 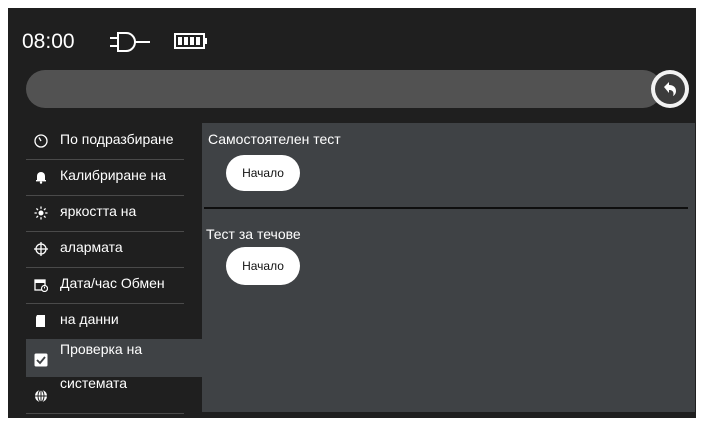 I want to click on sidebar-item-label: Проверка на, so click(x=101, y=349).